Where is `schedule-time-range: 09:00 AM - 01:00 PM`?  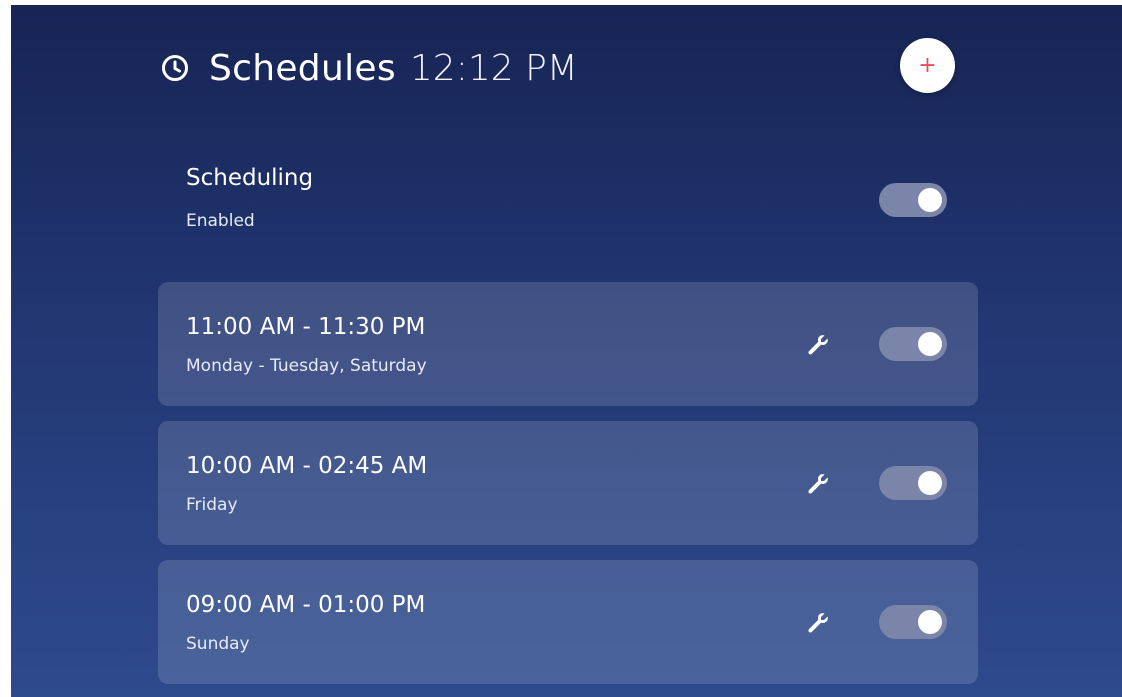 schedule-time-range: 09:00 AM - 01:00 PM is located at coordinates (306, 605).